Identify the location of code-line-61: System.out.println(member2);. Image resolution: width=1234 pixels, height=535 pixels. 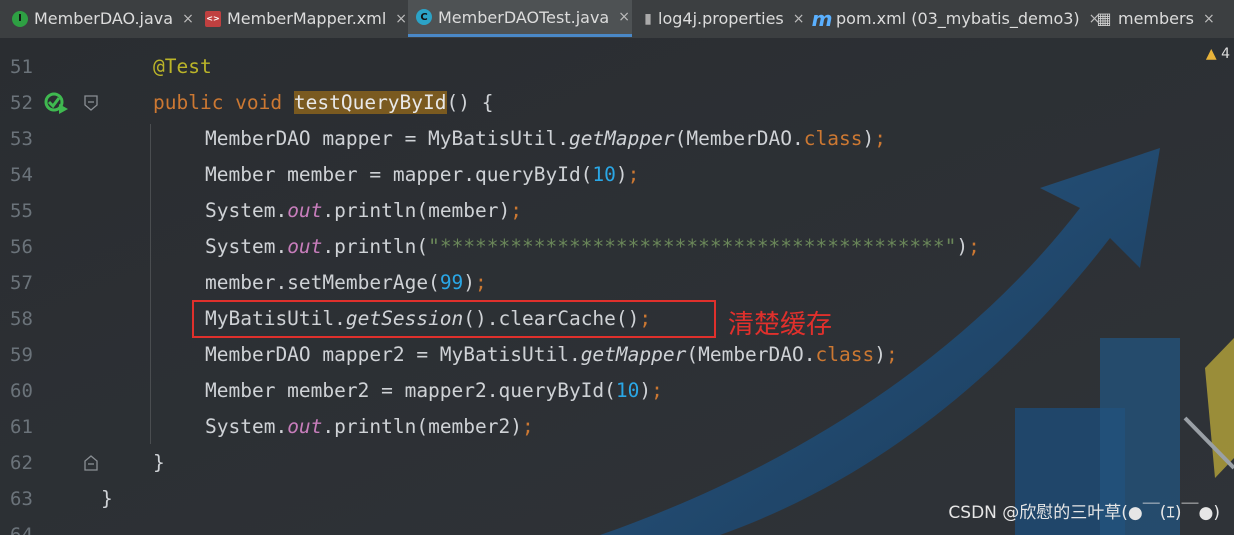
(369, 426).